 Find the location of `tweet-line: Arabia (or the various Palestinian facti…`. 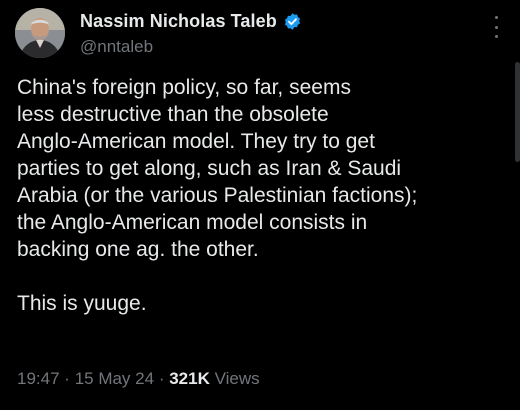

tweet-line: Arabia (or the various Palestinian facti… is located at coordinates (217, 195).